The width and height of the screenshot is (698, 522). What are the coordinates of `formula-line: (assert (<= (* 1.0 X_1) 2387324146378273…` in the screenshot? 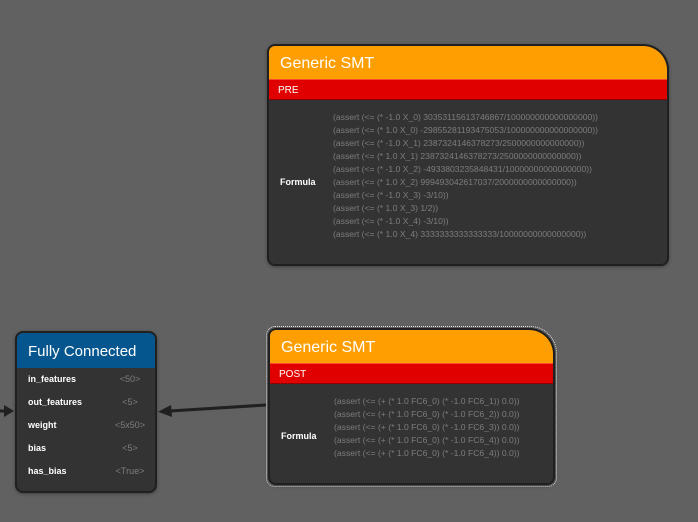 It's located at (457, 156).